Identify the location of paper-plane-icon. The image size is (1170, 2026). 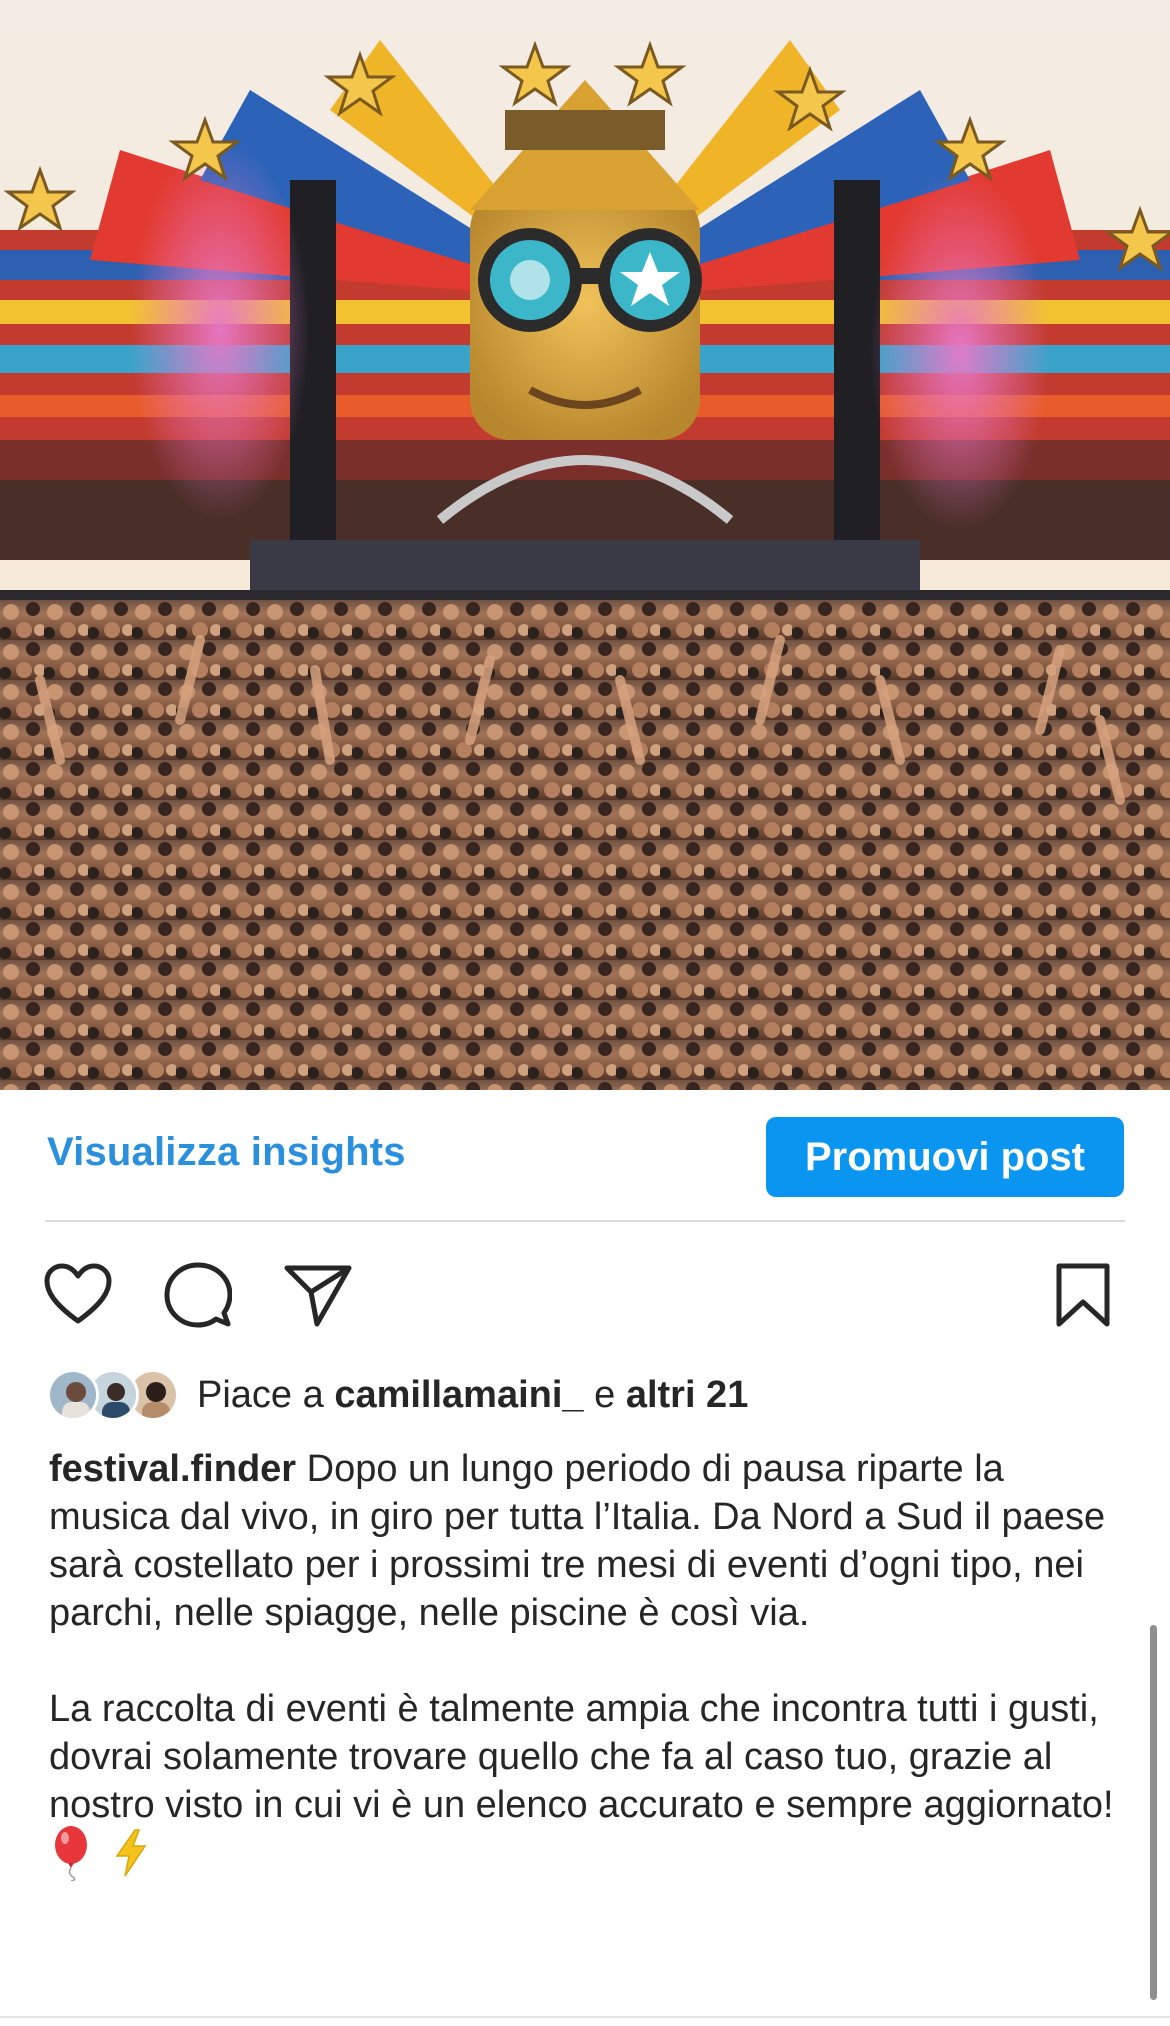
(318, 1295).